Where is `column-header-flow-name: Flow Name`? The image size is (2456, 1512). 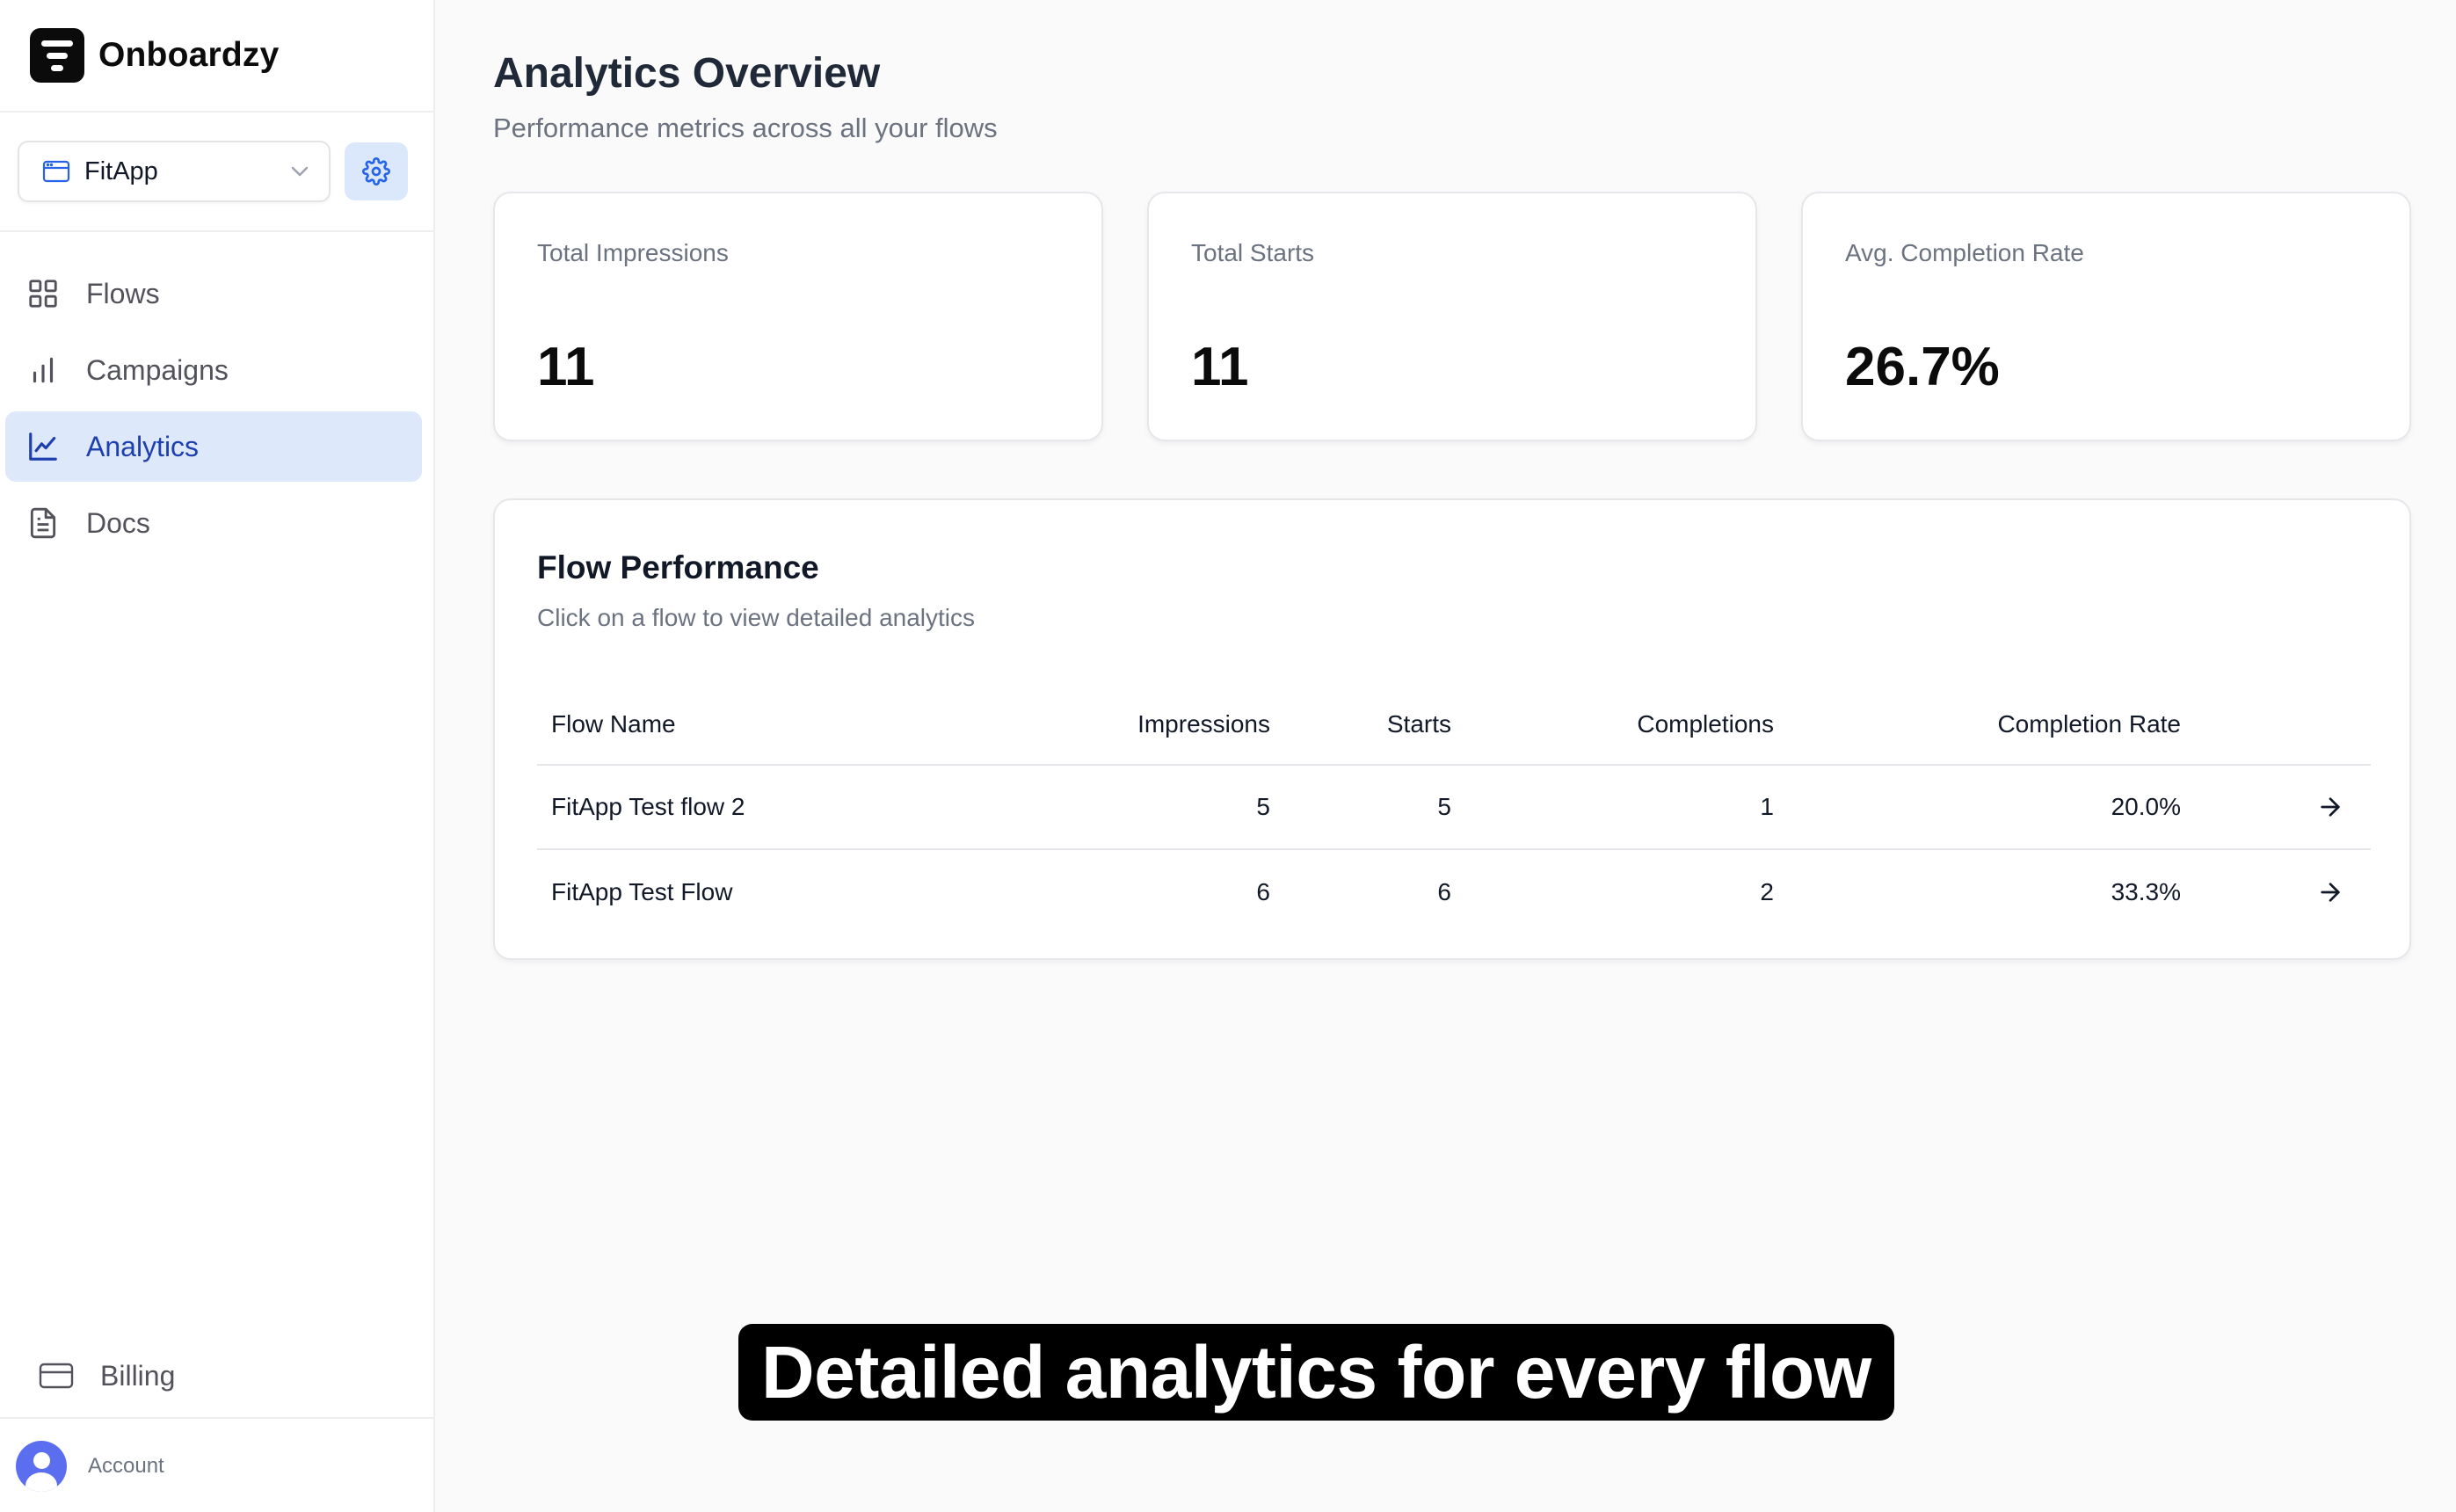
column-header-flow-name: Flow Name is located at coordinates (613, 724).